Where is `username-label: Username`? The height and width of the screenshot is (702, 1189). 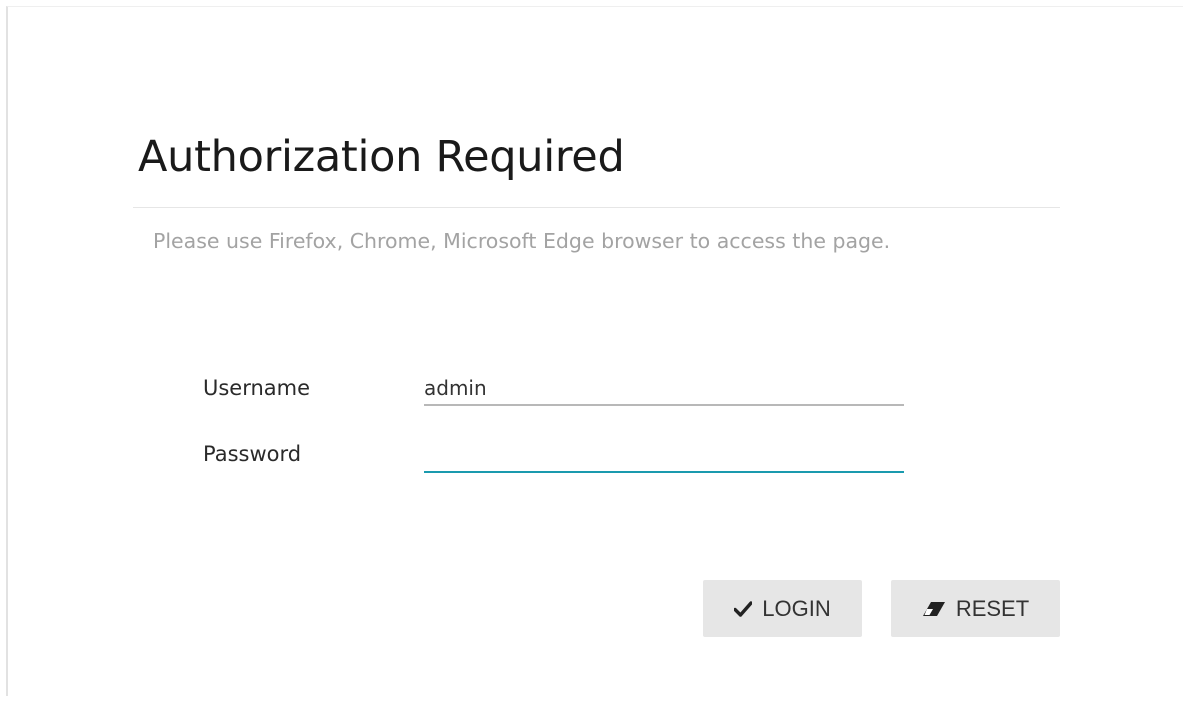 username-label: Username is located at coordinates (257, 388).